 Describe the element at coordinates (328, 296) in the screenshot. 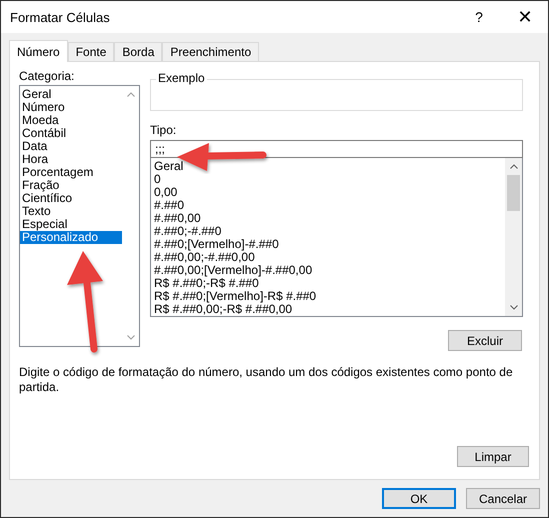

I see `format-item: R$ #.##0;[Vermelho]-R$ #.##0` at that location.